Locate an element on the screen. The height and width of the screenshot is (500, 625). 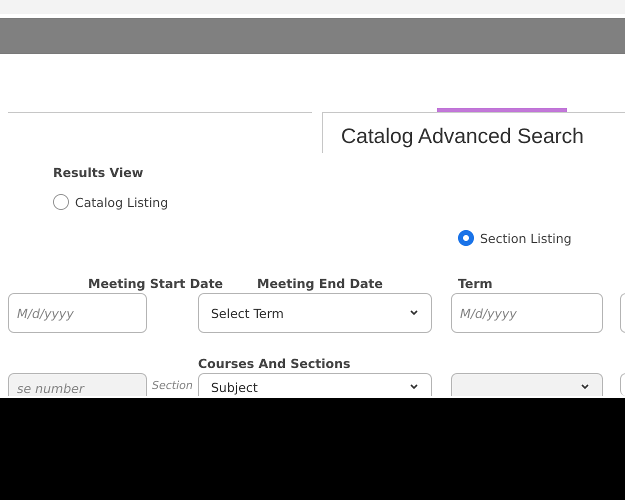
field-label: Term is located at coordinates (476, 283).